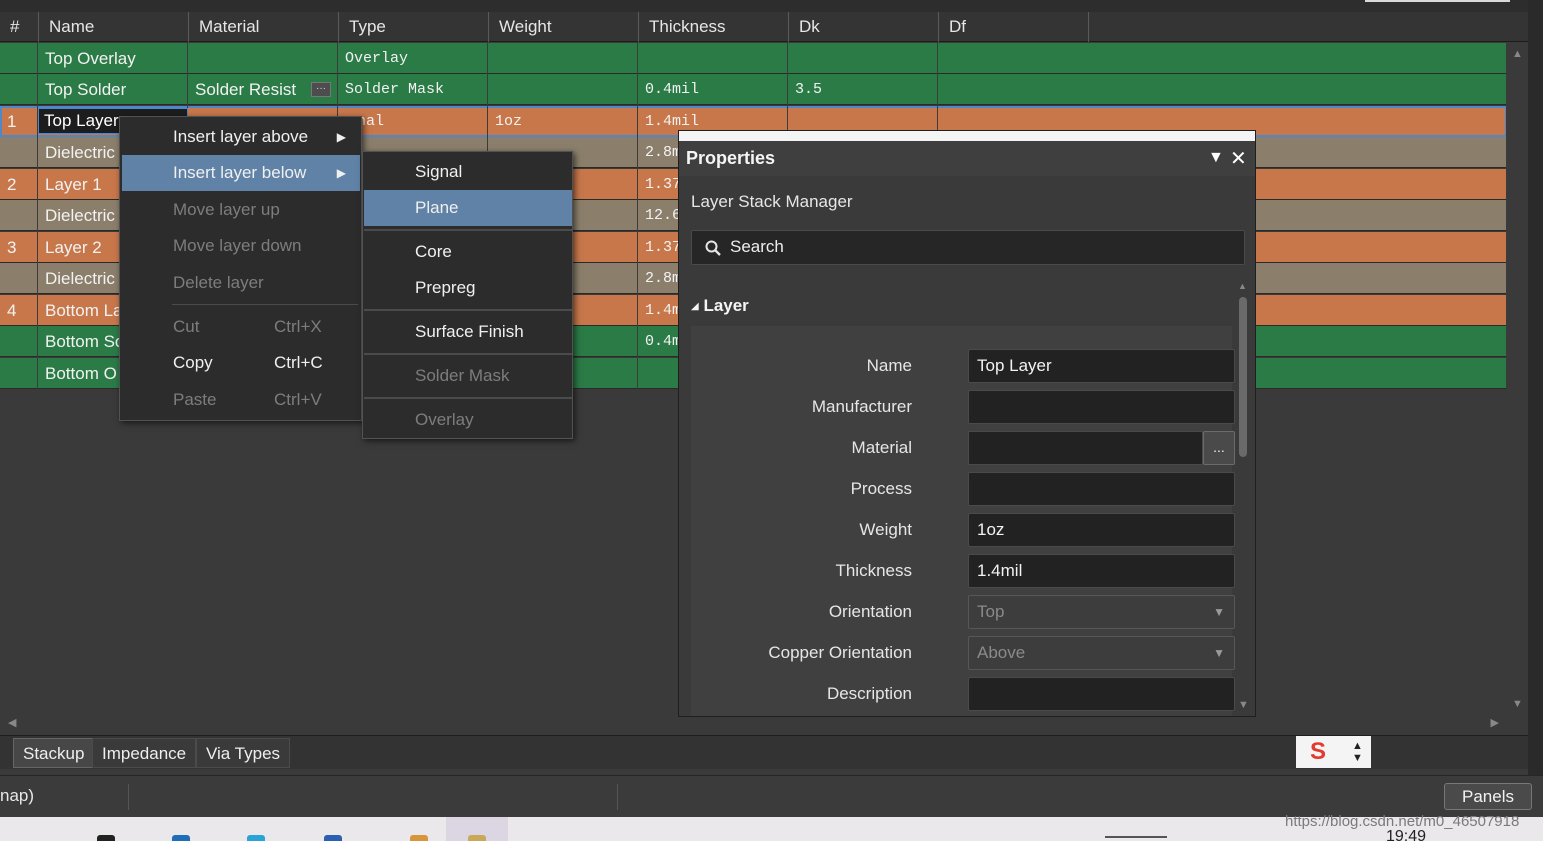 This screenshot has height=841, width=1543. What do you see at coordinates (241, 283) in the screenshot?
I see `menu-item-delete-layer: Delete layer` at bounding box center [241, 283].